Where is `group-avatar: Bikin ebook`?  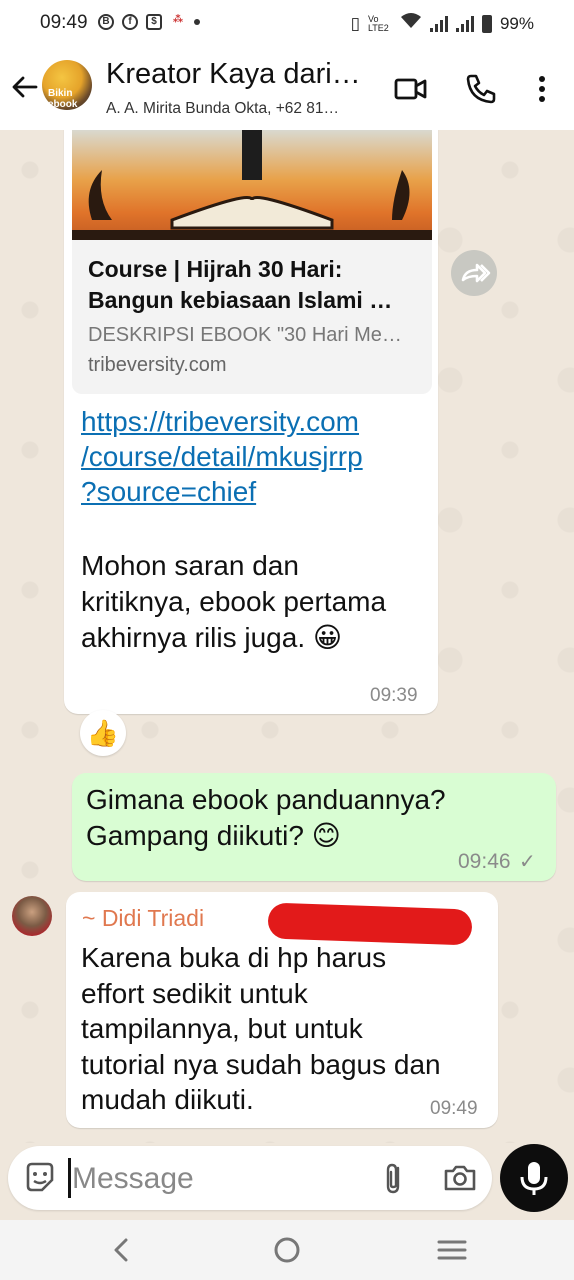
group-avatar: Bikin ebook is located at coordinates (67, 85).